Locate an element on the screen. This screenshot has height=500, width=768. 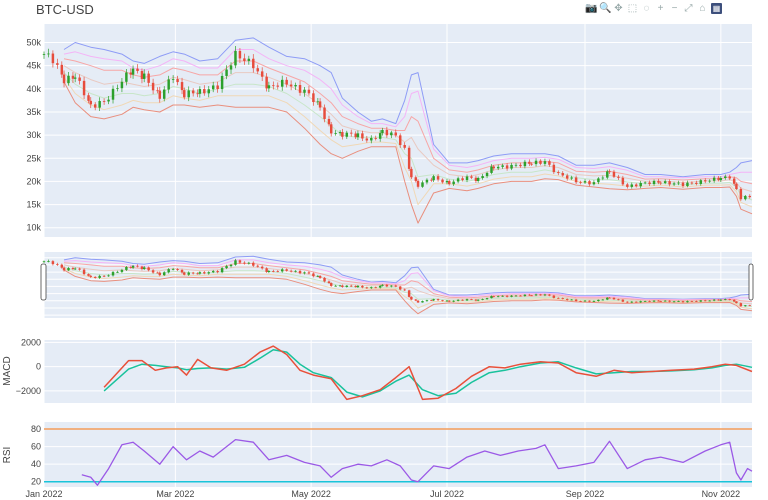
macd-axis-label: MACD is located at coordinates (7, 370).